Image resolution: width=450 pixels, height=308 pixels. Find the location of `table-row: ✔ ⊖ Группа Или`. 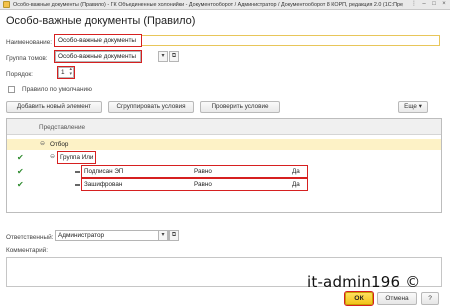

table-row: ✔ ⊖ Группа Или is located at coordinates (224, 157).